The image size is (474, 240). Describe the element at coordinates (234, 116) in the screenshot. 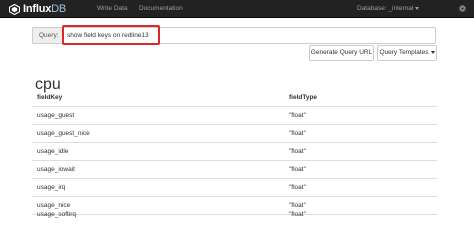

I see `table-row: usage_guest "float"` at that location.